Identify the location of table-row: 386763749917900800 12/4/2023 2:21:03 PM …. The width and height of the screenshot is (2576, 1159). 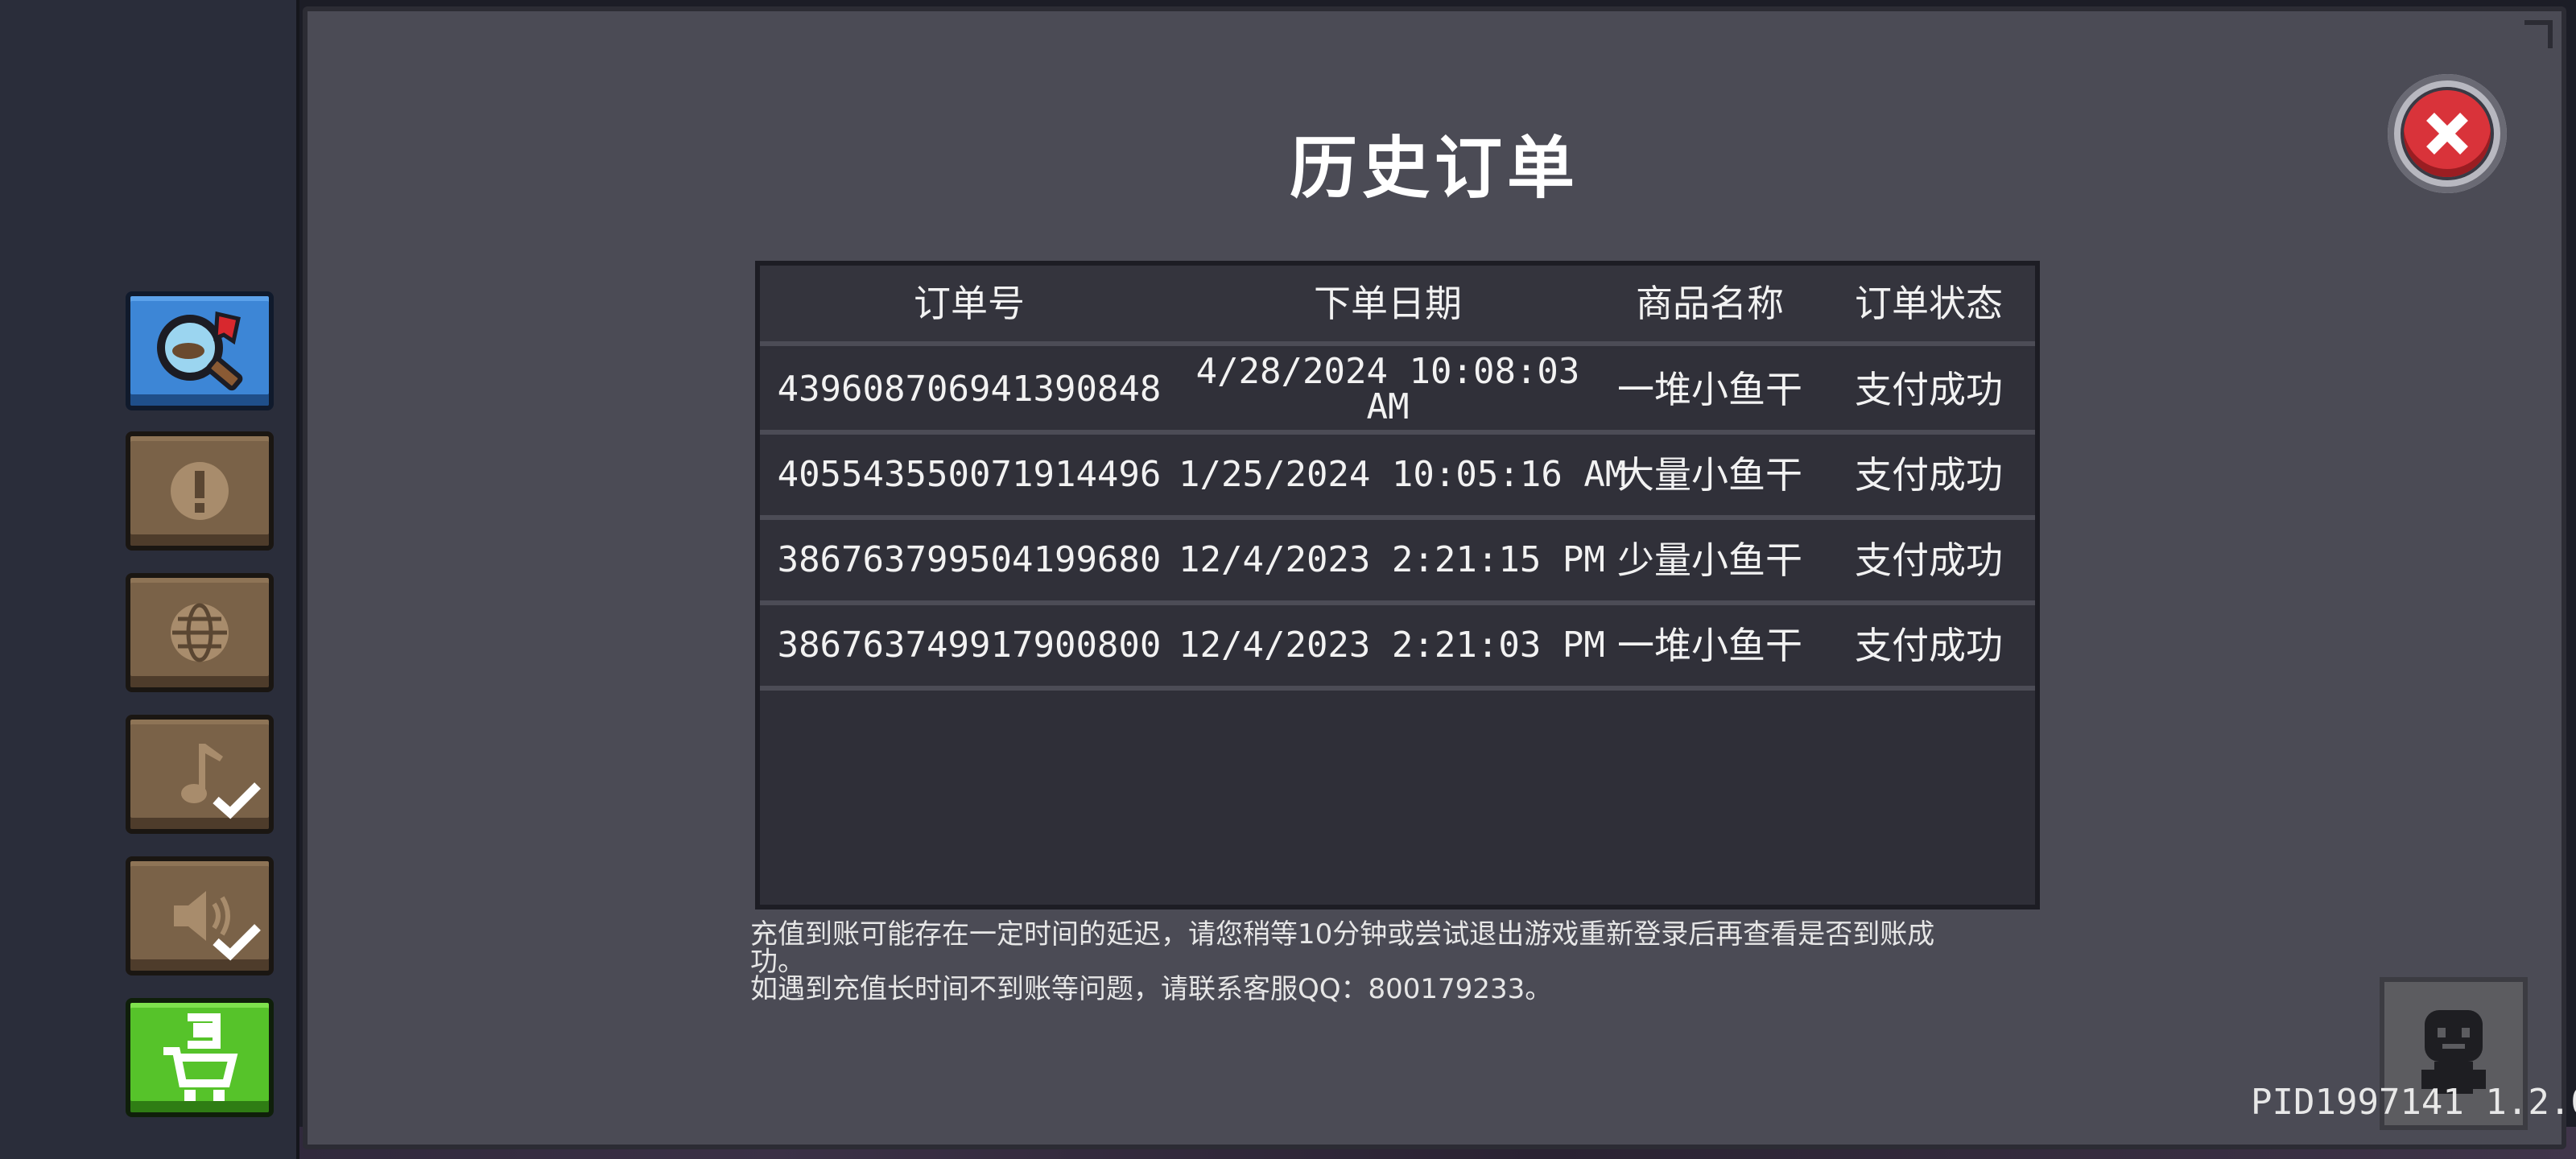
(1397, 648).